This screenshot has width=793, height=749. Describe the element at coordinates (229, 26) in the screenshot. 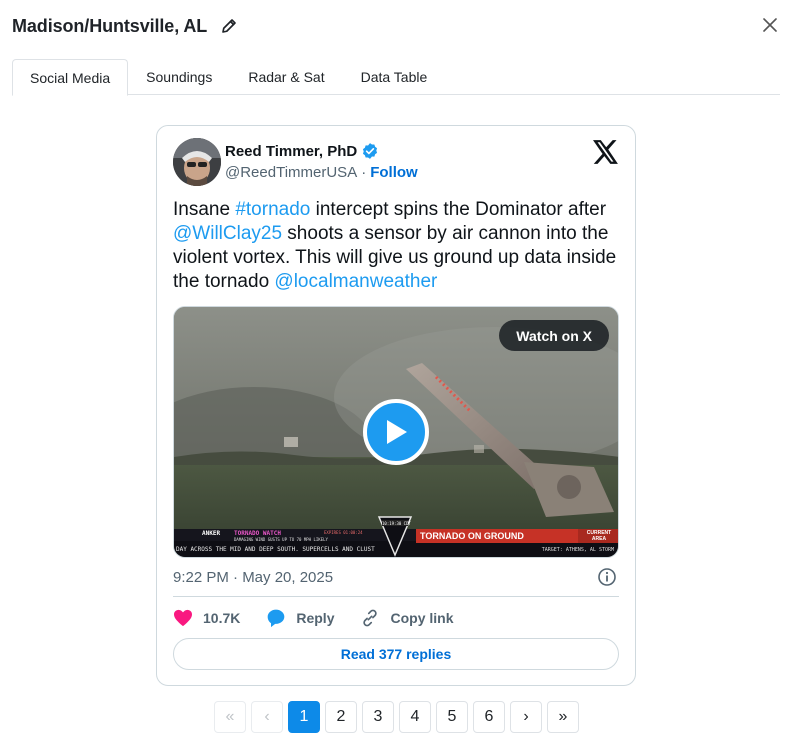

I see `pencil-icon` at that location.